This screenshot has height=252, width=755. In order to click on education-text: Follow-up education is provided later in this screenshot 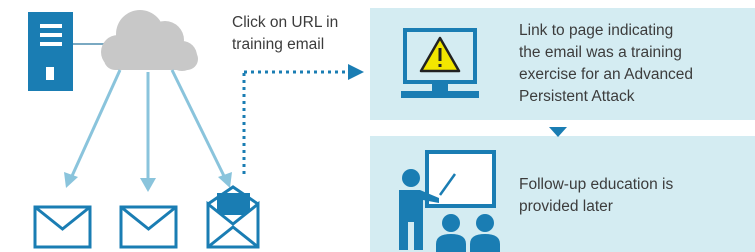, I will do `click(596, 196)`.